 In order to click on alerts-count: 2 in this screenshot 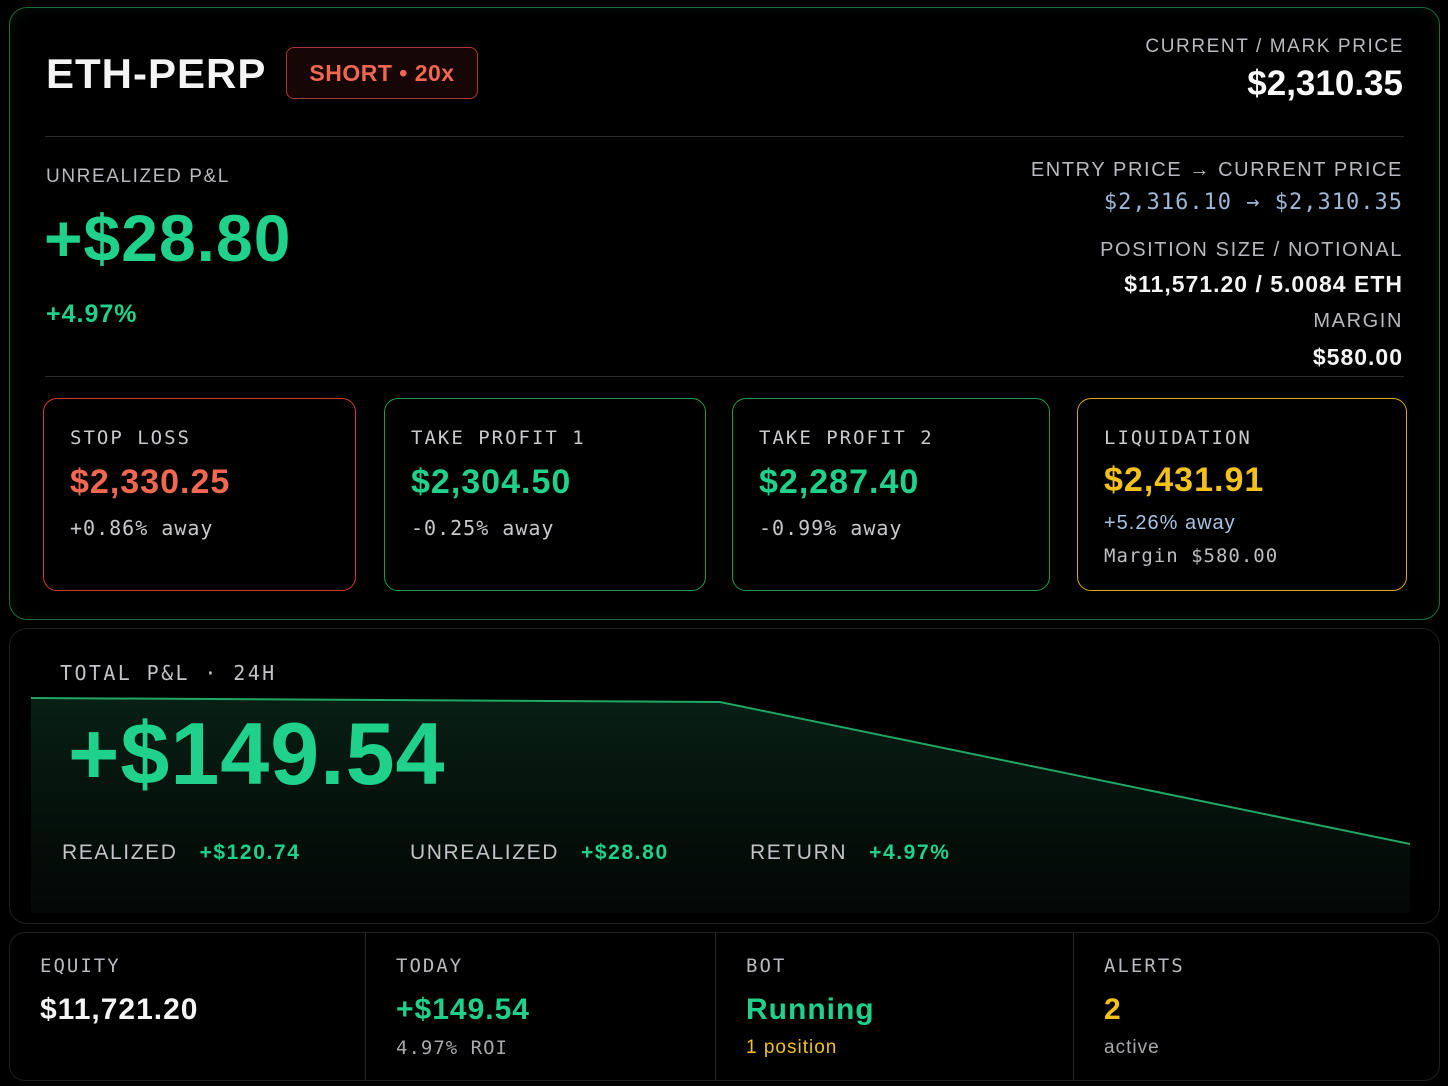, I will do `click(1113, 1009)`.